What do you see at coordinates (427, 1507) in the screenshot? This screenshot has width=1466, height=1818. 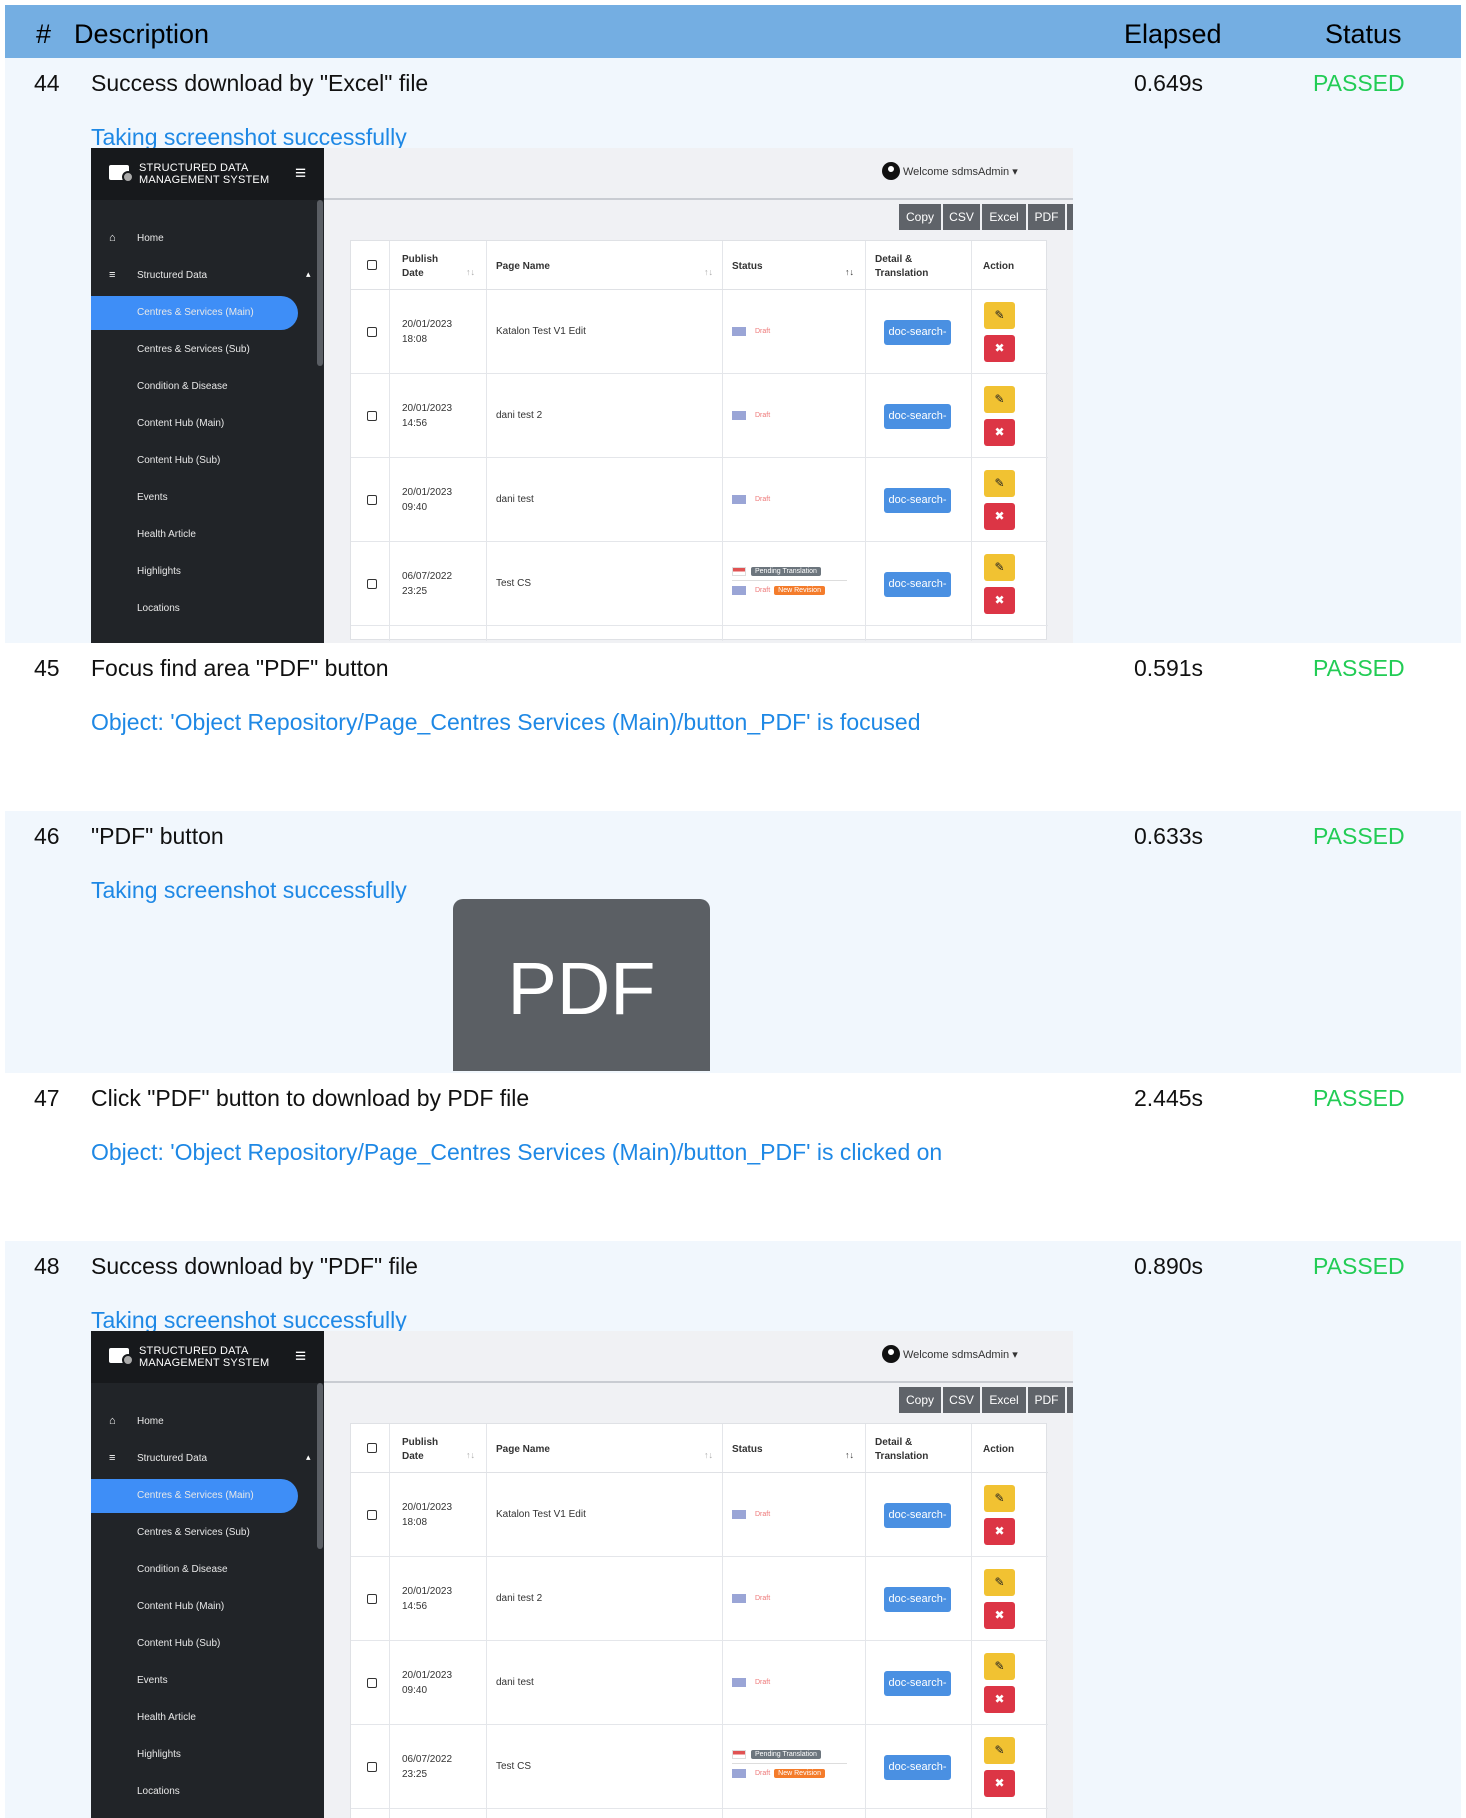 I see `publish-date-day: 20/01/2023` at bounding box center [427, 1507].